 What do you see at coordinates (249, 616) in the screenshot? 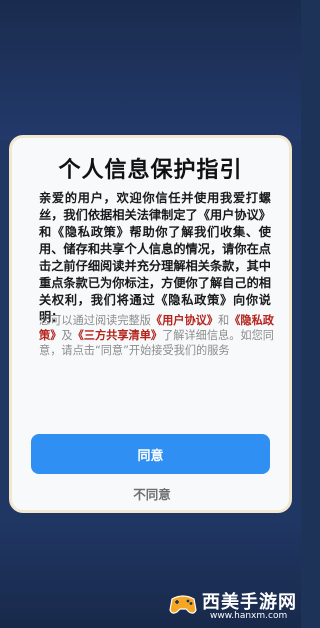
I see `watermark-url: www.hanxm.com` at bounding box center [249, 616].